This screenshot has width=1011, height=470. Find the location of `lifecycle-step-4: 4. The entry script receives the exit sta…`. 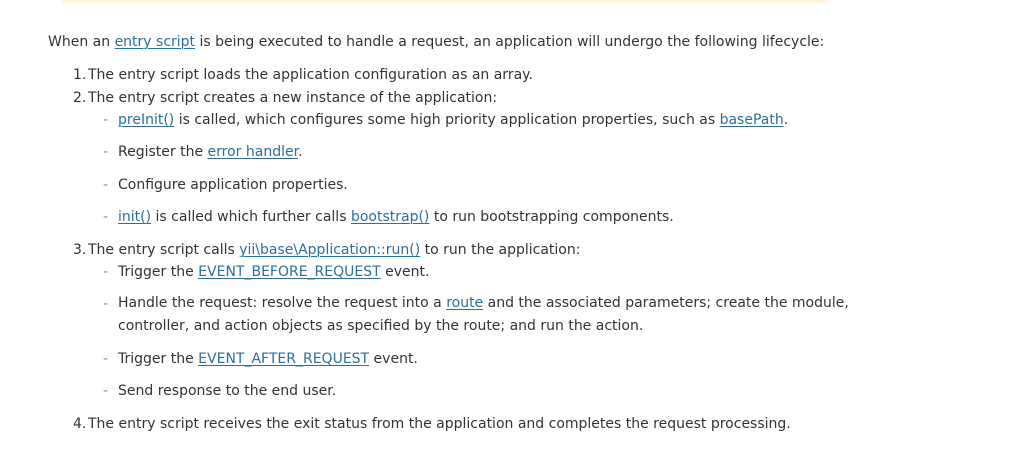

lifecycle-step-4: 4. The entry script receives the exit sta… is located at coordinates (432, 424).